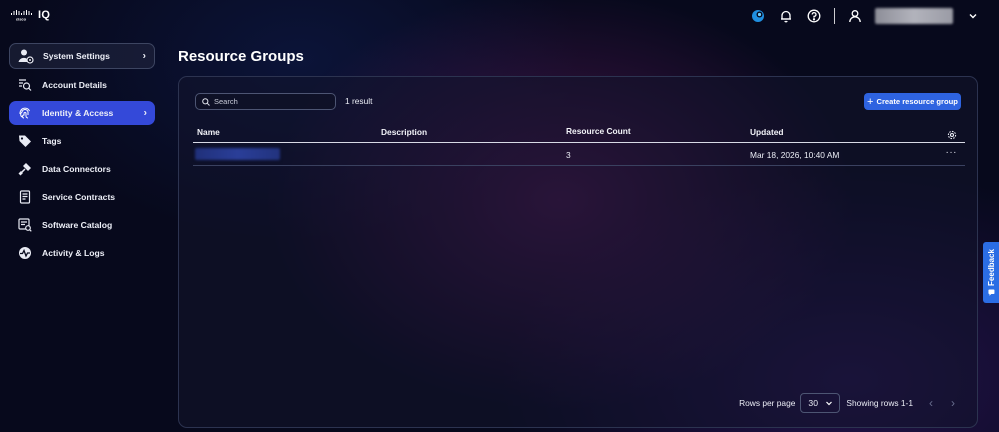  I want to click on rows-per-page-label: Rows per page, so click(767, 403).